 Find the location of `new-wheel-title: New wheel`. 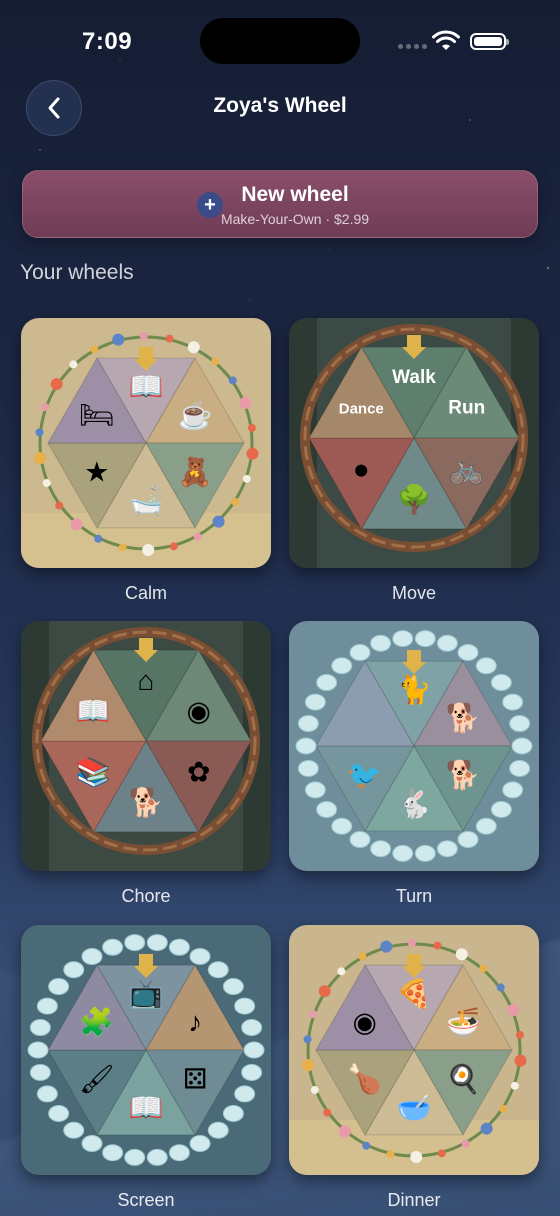

new-wheel-title: New wheel is located at coordinates (295, 194).